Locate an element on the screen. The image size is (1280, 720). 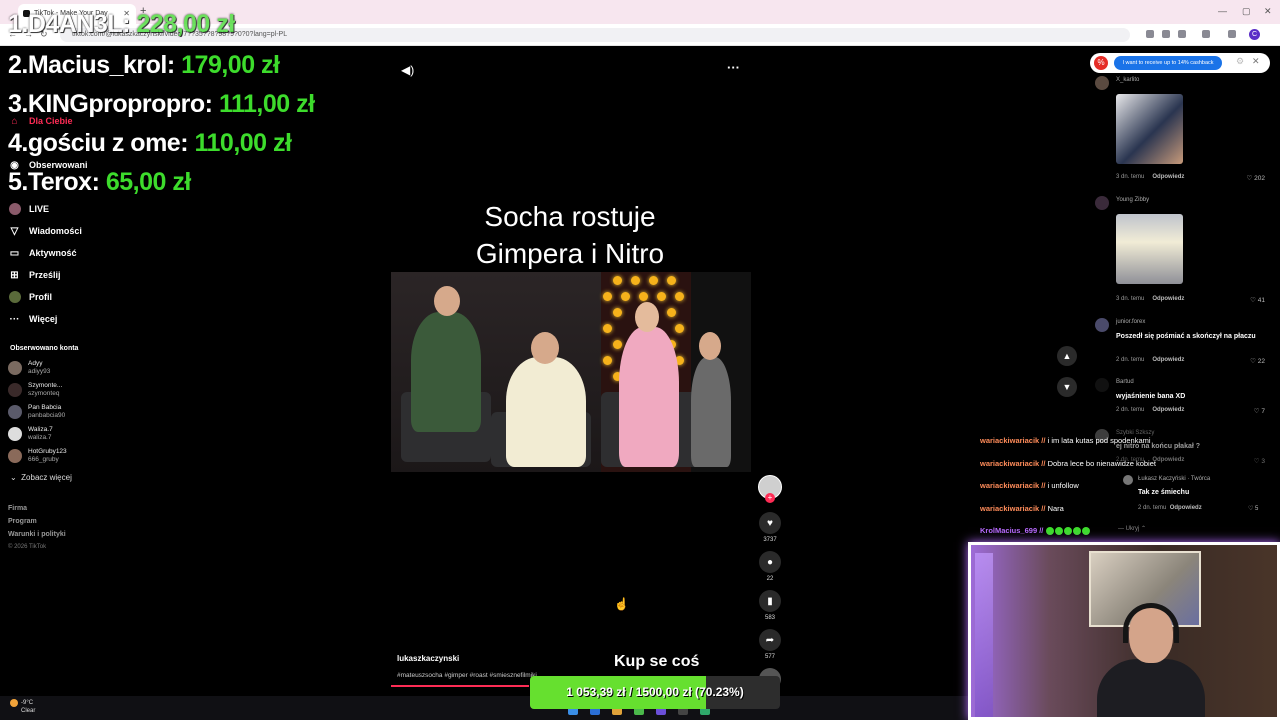
share-count: 577 is located at coordinates (769, 657).